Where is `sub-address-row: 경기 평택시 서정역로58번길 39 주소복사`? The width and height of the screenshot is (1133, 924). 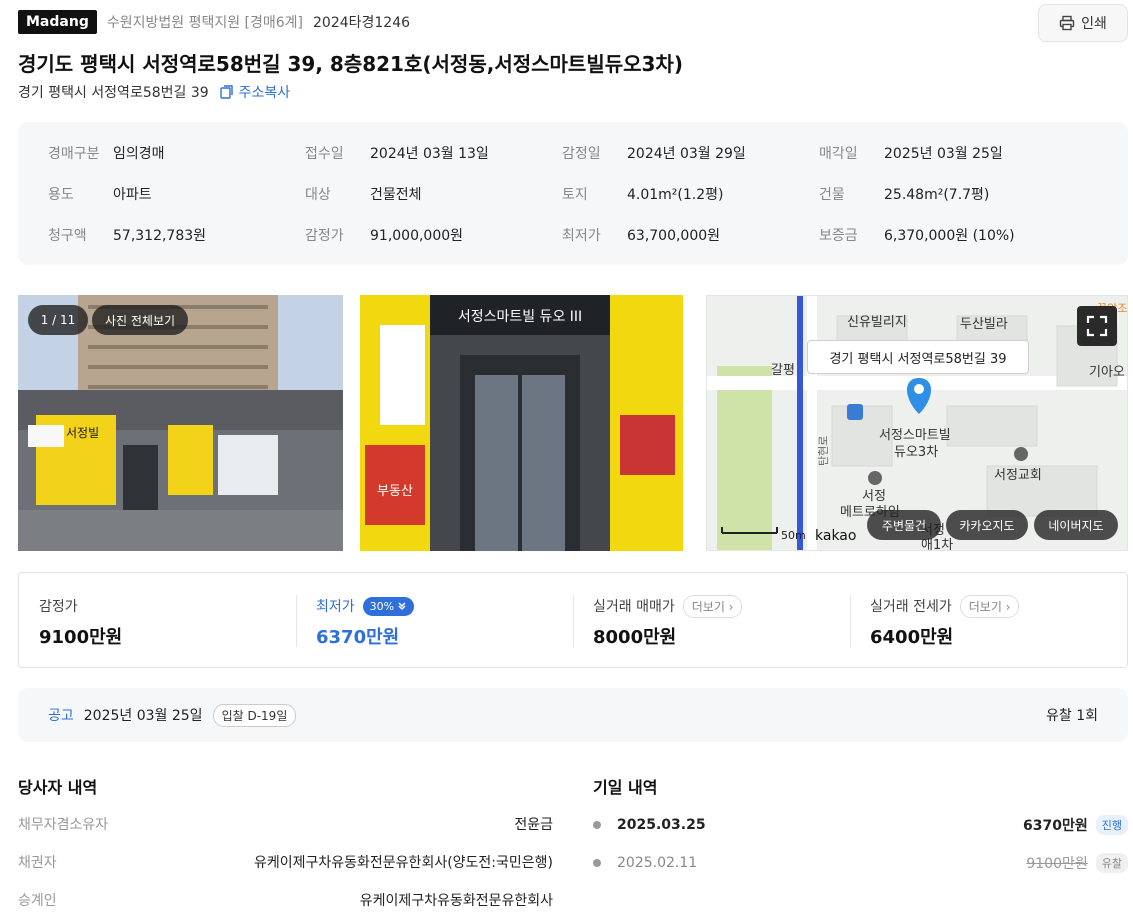
sub-address-row: 경기 평택시 서정역로58번길 39 주소복사 is located at coordinates (154, 92).